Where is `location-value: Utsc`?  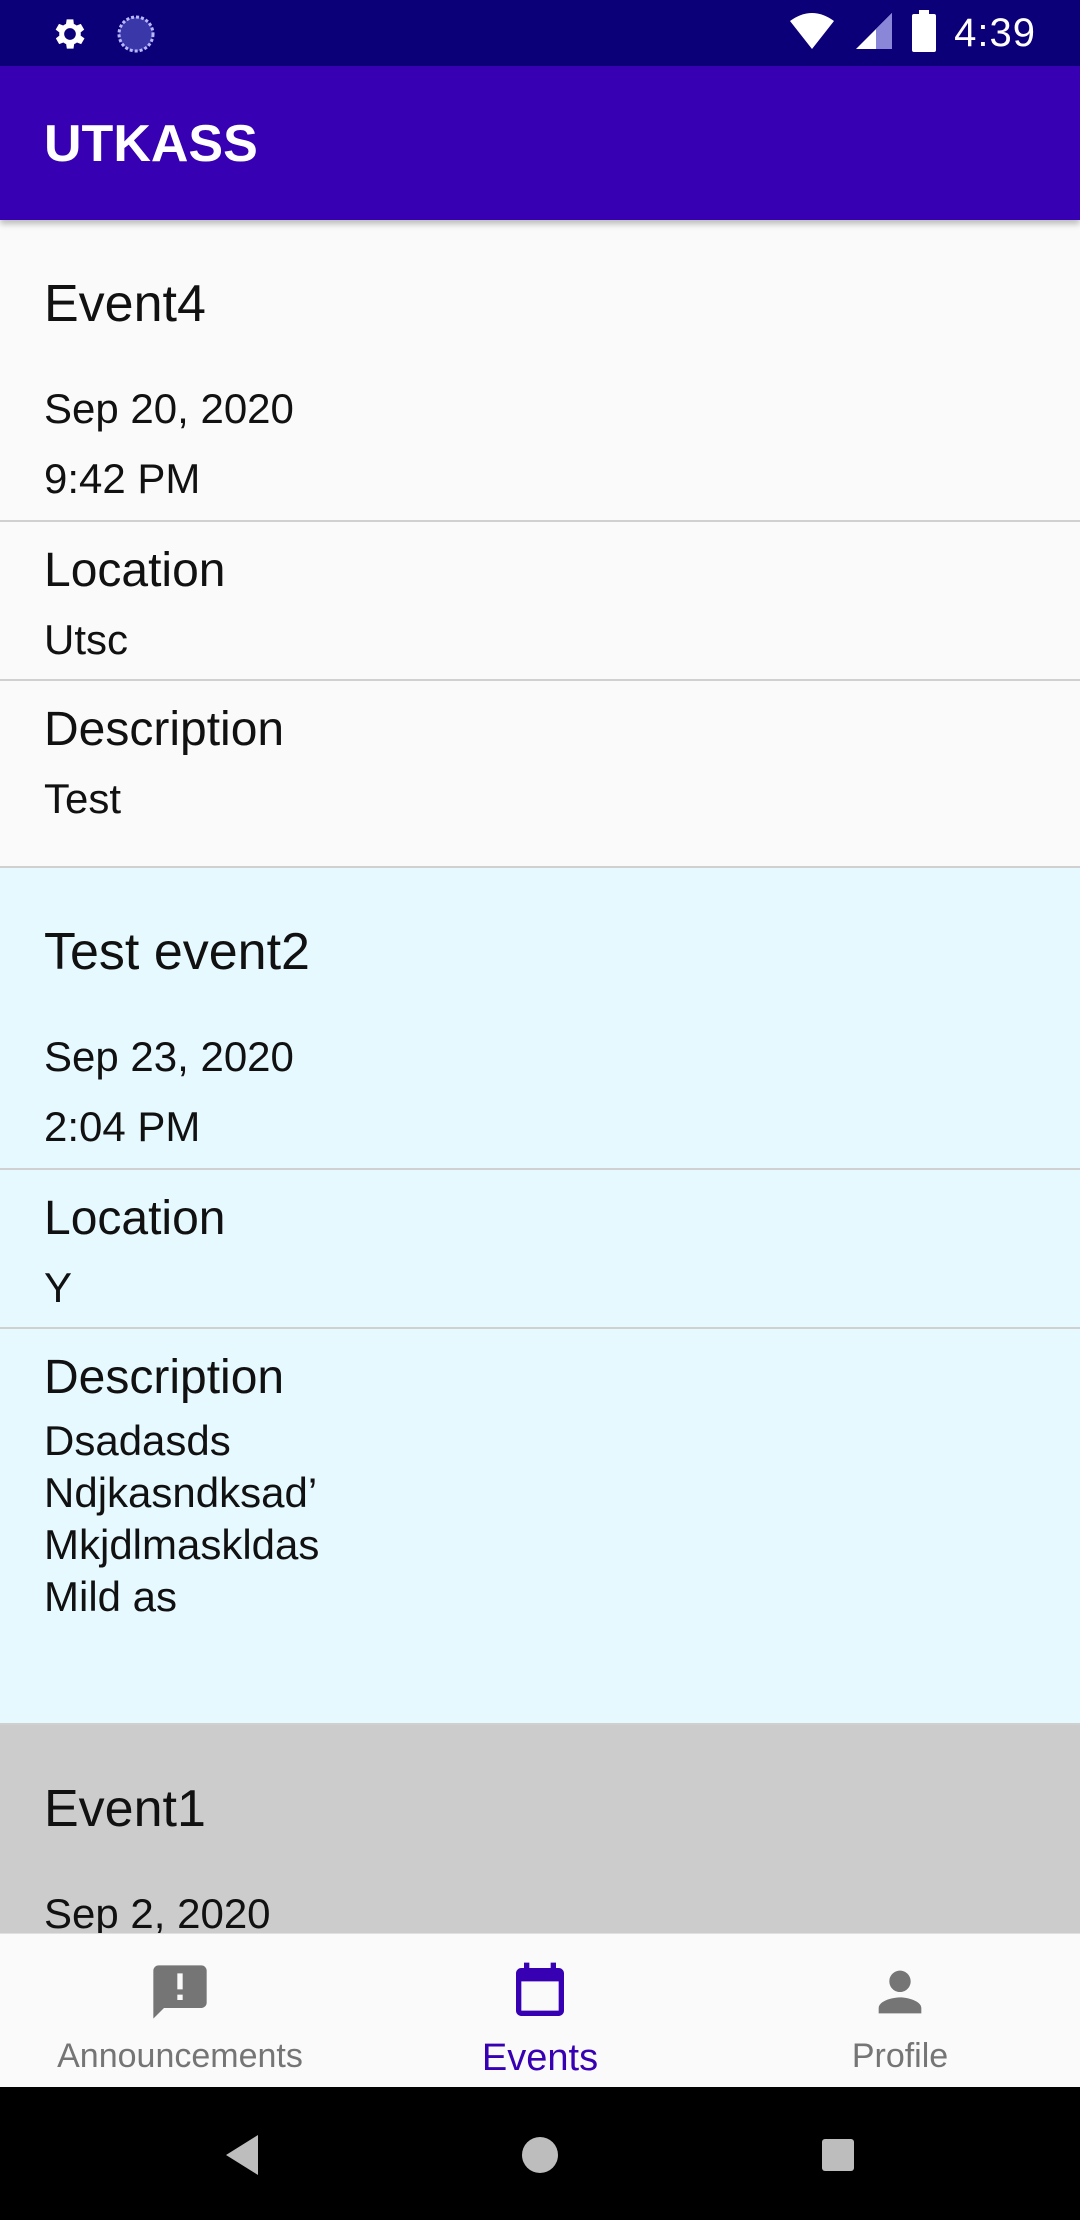 location-value: Utsc is located at coordinates (86, 639).